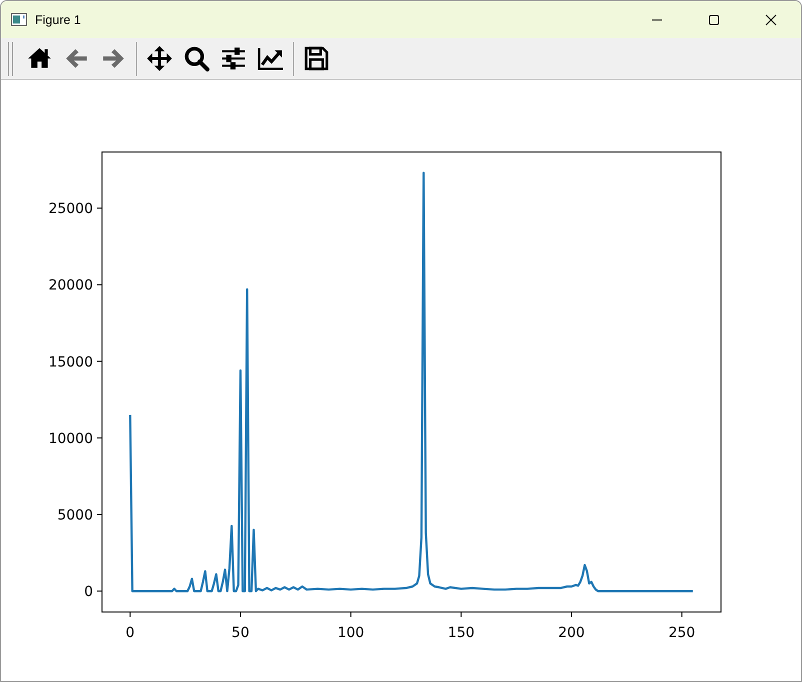 This screenshot has height=682, width=802. I want to click on tick-label: 5000, so click(75, 516).